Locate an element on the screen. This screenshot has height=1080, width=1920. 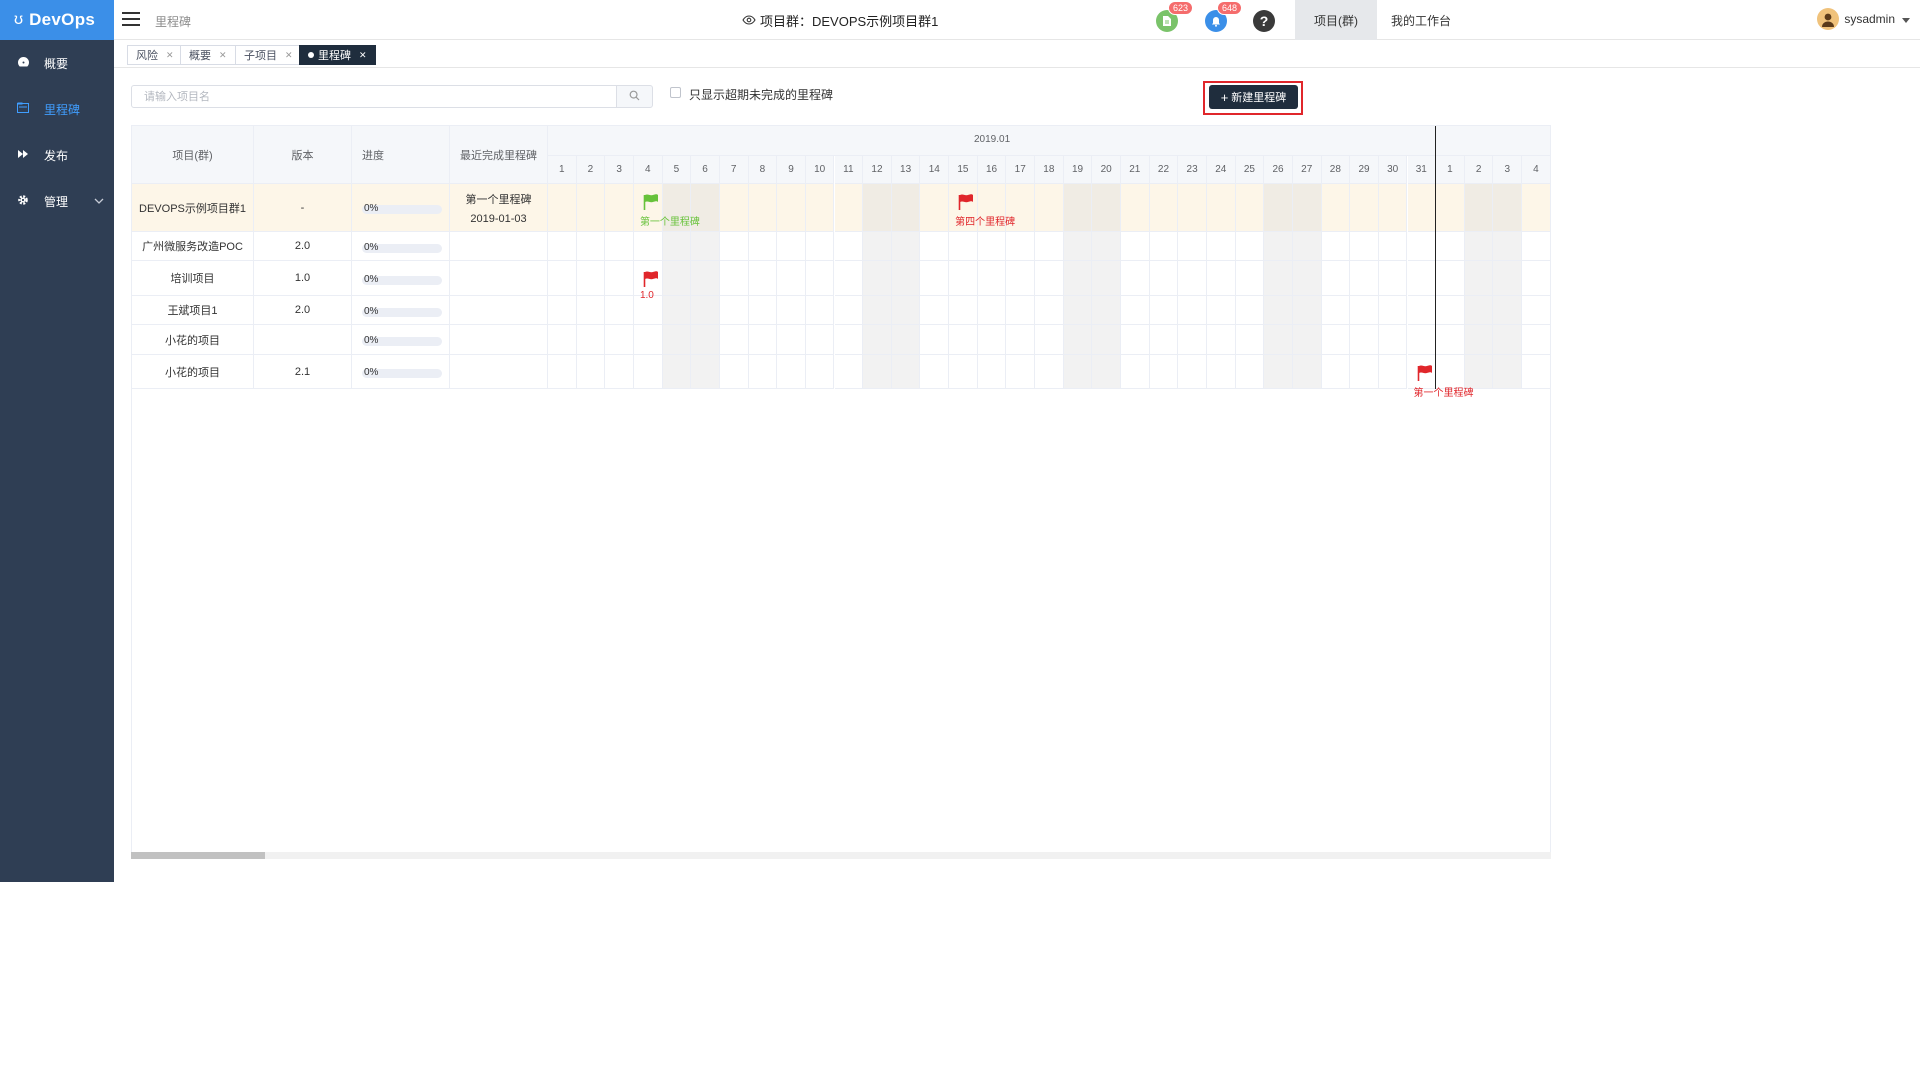
day-header: 20 is located at coordinates (1106, 170).